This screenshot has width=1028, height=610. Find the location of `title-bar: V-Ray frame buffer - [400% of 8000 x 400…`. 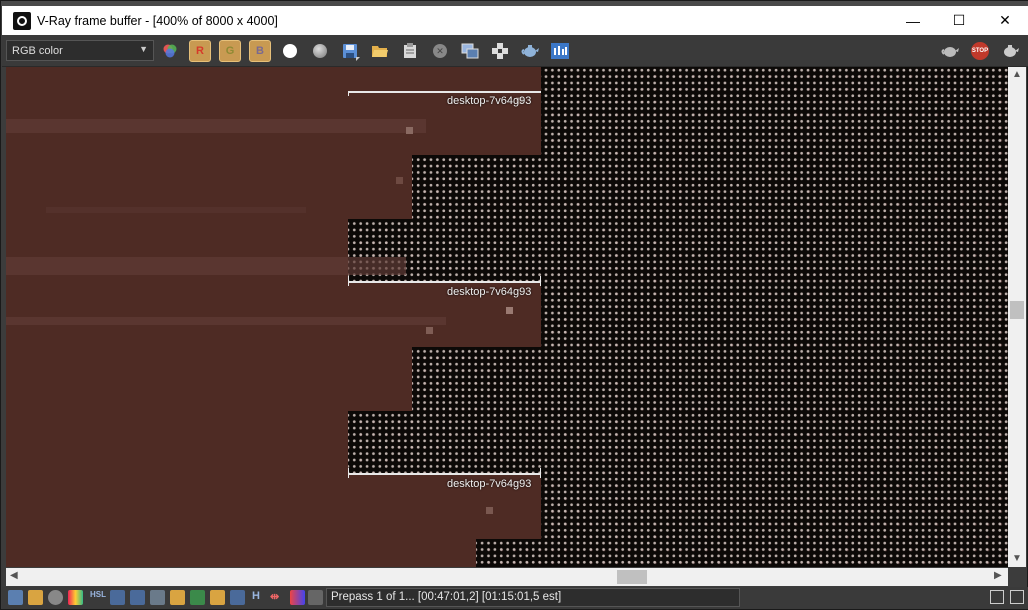

title-bar: V-Ray frame buffer - [400% of 8000 x 400… is located at coordinates (515, 20).